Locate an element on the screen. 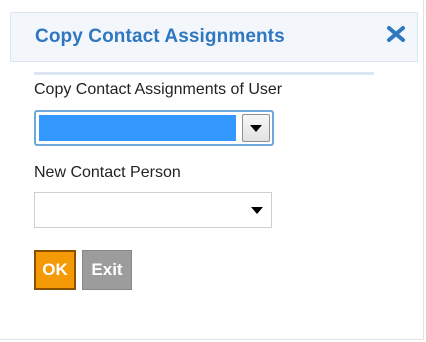  new-contact-person-select is located at coordinates (153, 210).